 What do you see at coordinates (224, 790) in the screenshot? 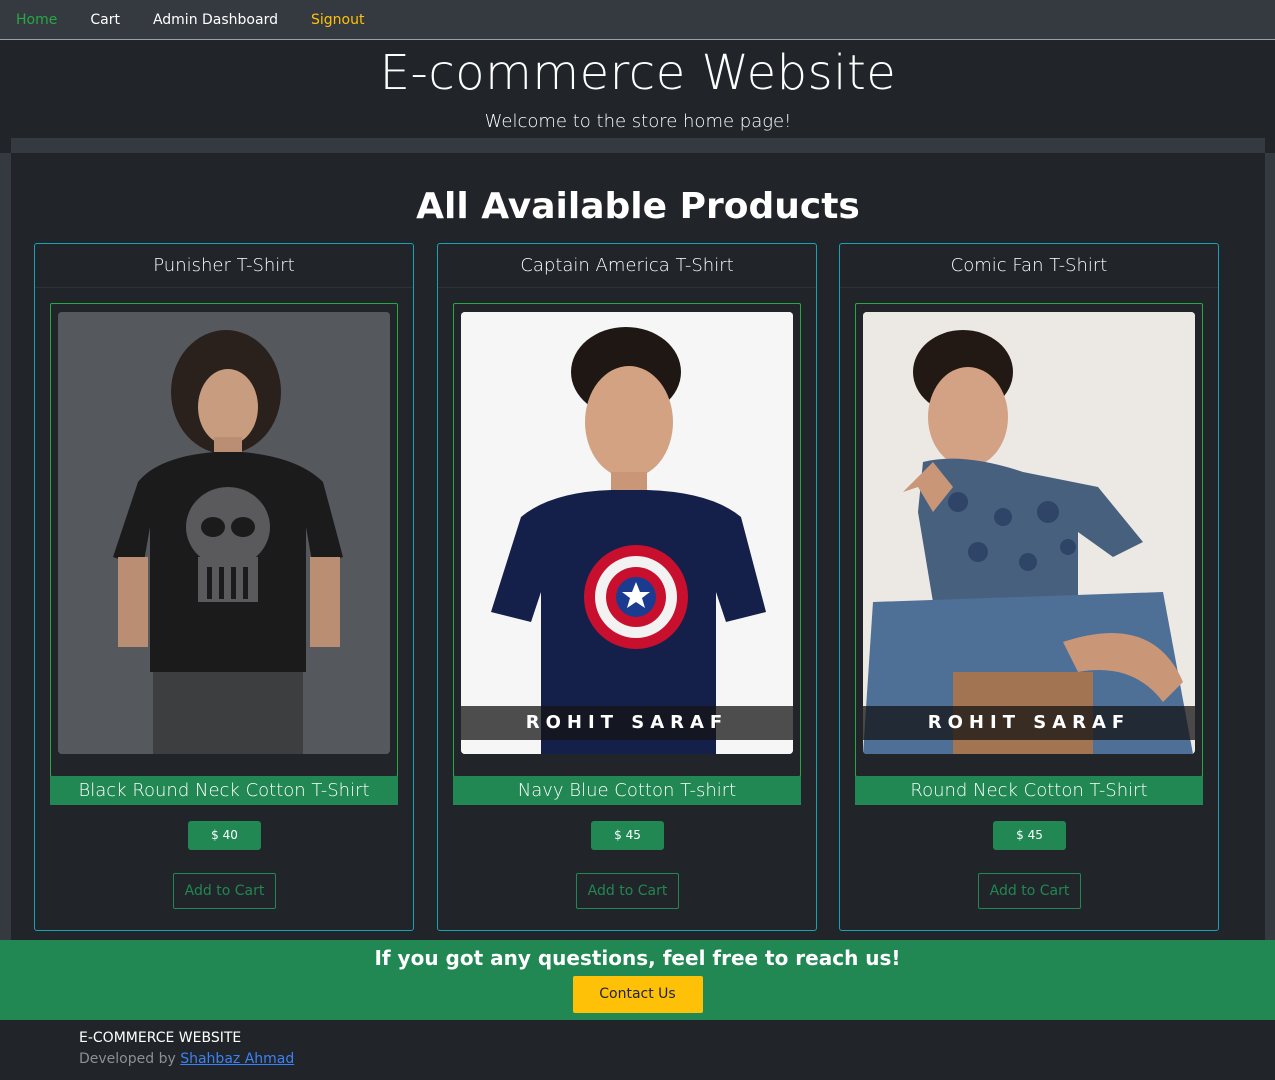
I see `product-caption: Black Round Neck Cotton T-Shirt` at bounding box center [224, 790].